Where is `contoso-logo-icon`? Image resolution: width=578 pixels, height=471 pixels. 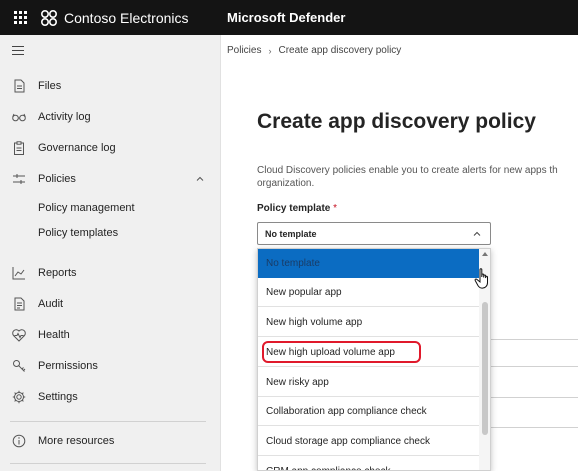 contoso-logo-icon is located at coordinates (49, 17).